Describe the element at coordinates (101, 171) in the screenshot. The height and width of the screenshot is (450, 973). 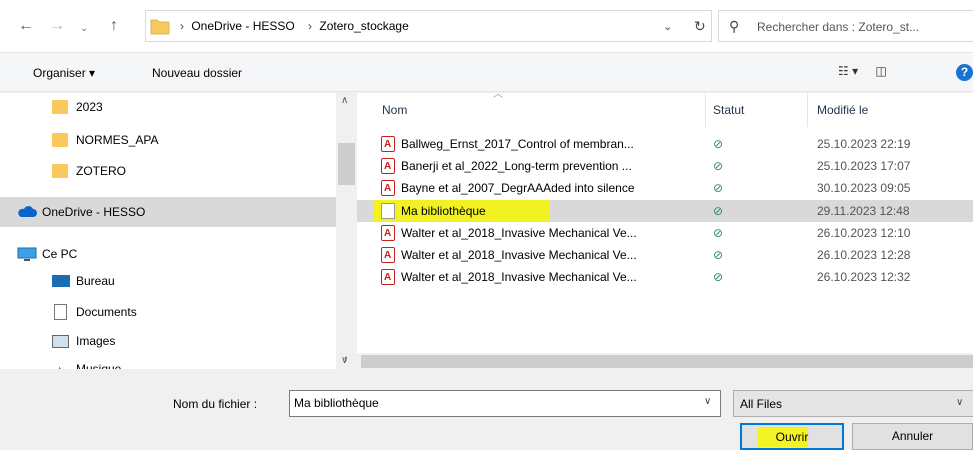
I see `nav-item-label: ZOTERO` at that location.